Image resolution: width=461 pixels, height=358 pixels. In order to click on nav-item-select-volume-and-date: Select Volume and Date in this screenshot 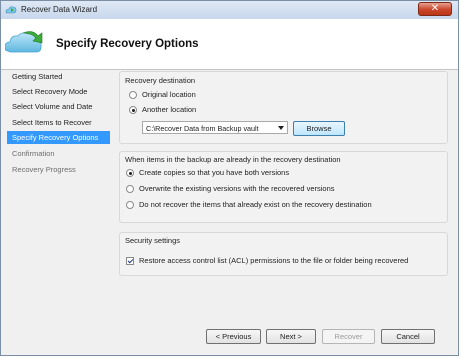, I will do `click(58, 106)`.